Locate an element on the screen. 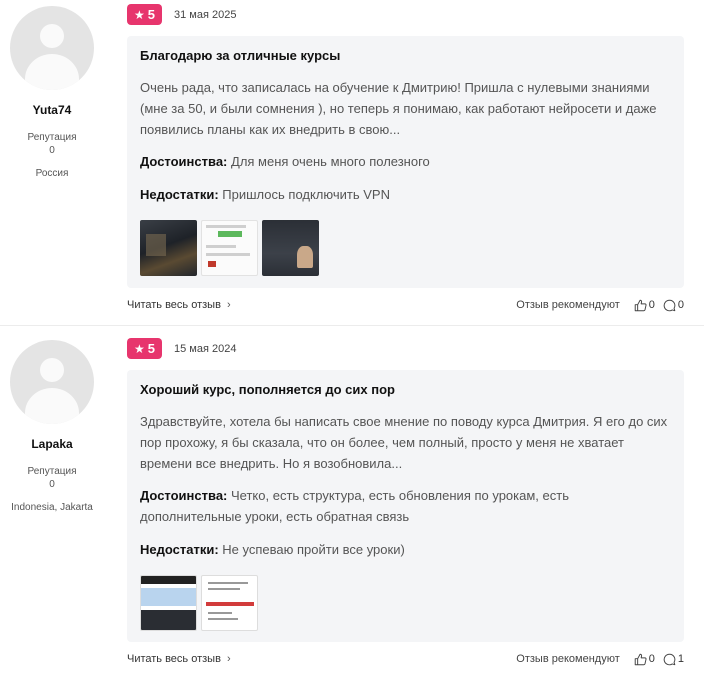  comment-count: 0 is located at coordinates (680, 305).